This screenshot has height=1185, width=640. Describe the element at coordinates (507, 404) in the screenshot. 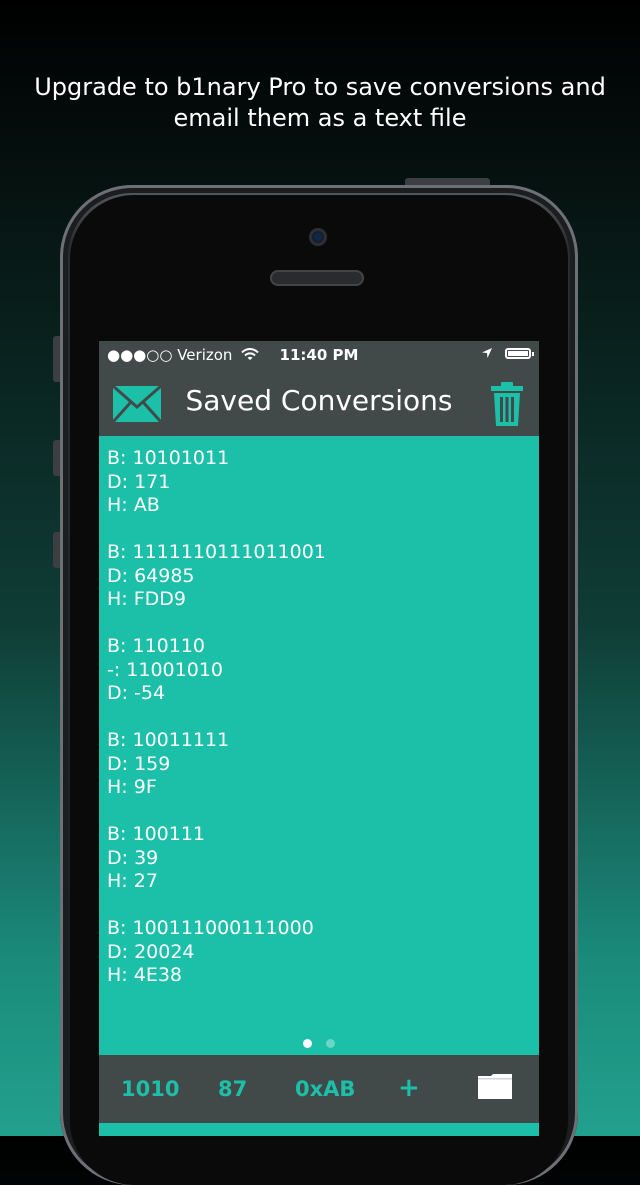

I see `trash-icon` at that location.